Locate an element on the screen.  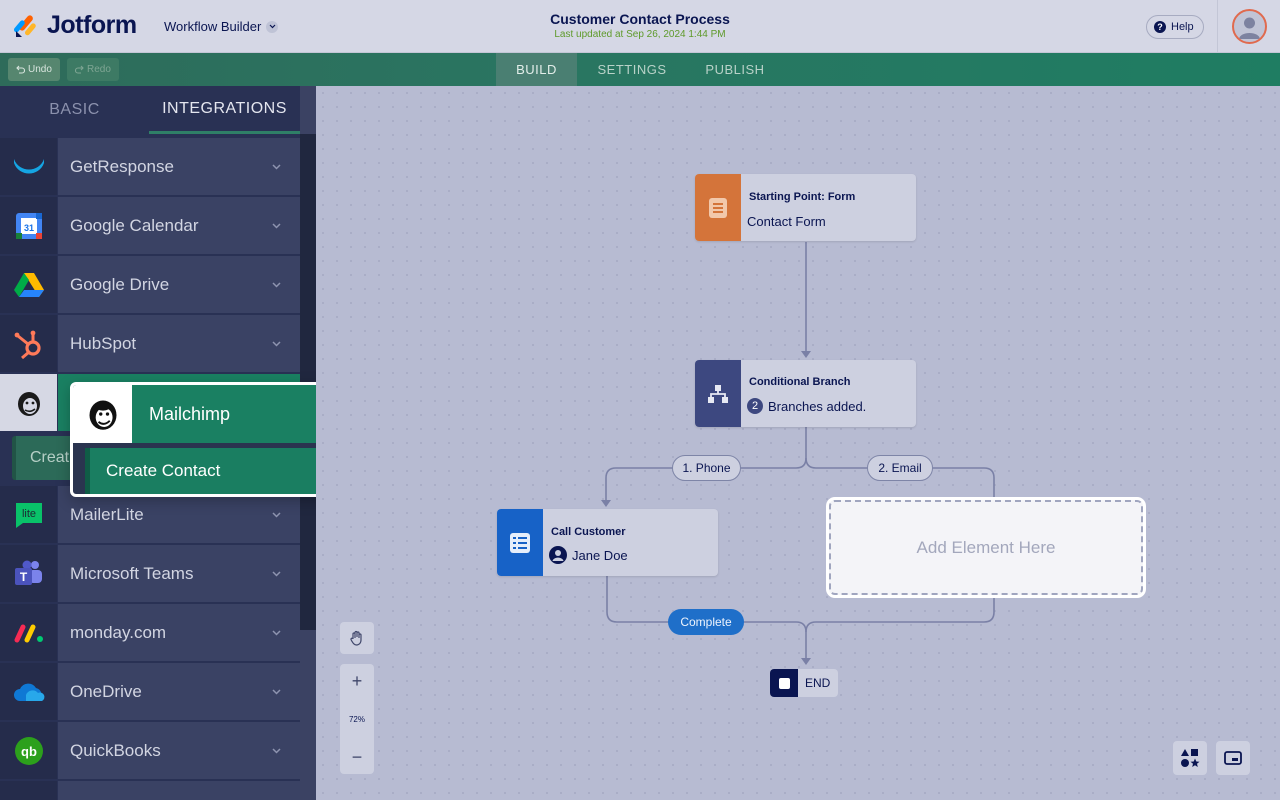
assignee-name: Jane Doe is located at coordinates (600, 555).